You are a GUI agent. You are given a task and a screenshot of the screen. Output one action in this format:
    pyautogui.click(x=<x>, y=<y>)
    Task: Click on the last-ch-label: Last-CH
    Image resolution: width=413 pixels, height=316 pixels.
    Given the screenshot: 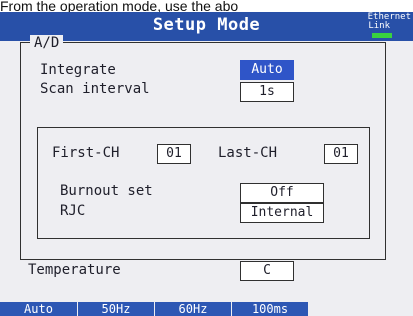 What is the action you would take?
    pyautogui.click(x=248, y=153)
    